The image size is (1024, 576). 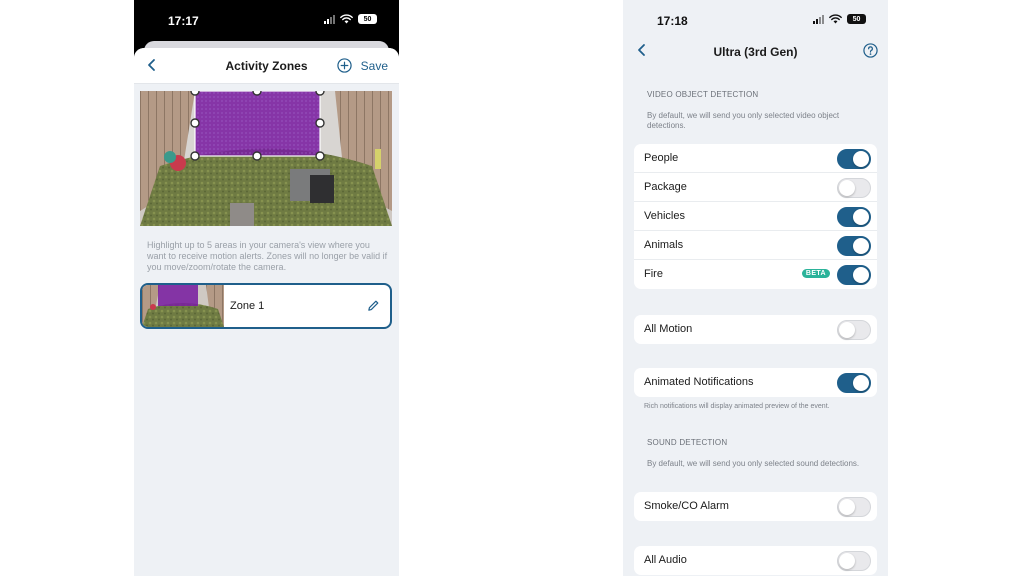 What do you see at coordinates (266, 306) in the screenshot?
I see `zone-list-item: Zone 1` at bounding box center [266, 306].